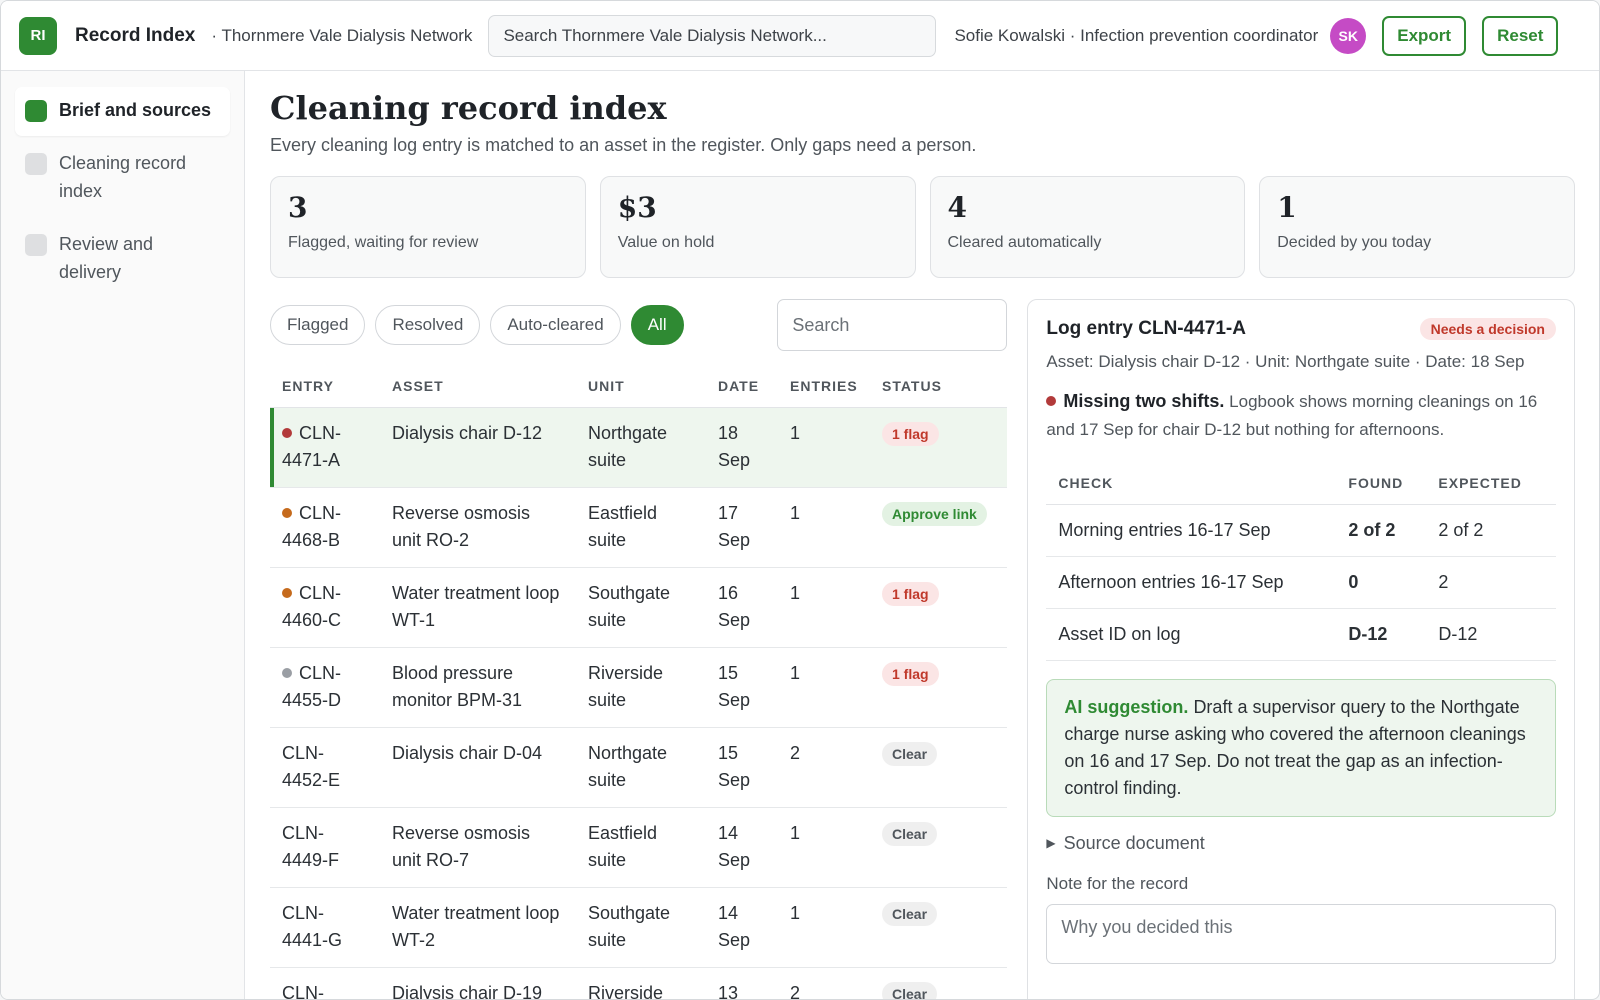 The height and width of the screenshot is (1000, 1600). What do you see at coordinates (1051, 401) in the screenshot?
I see `flag-dot-icon` at bounding box center [1051, 401].